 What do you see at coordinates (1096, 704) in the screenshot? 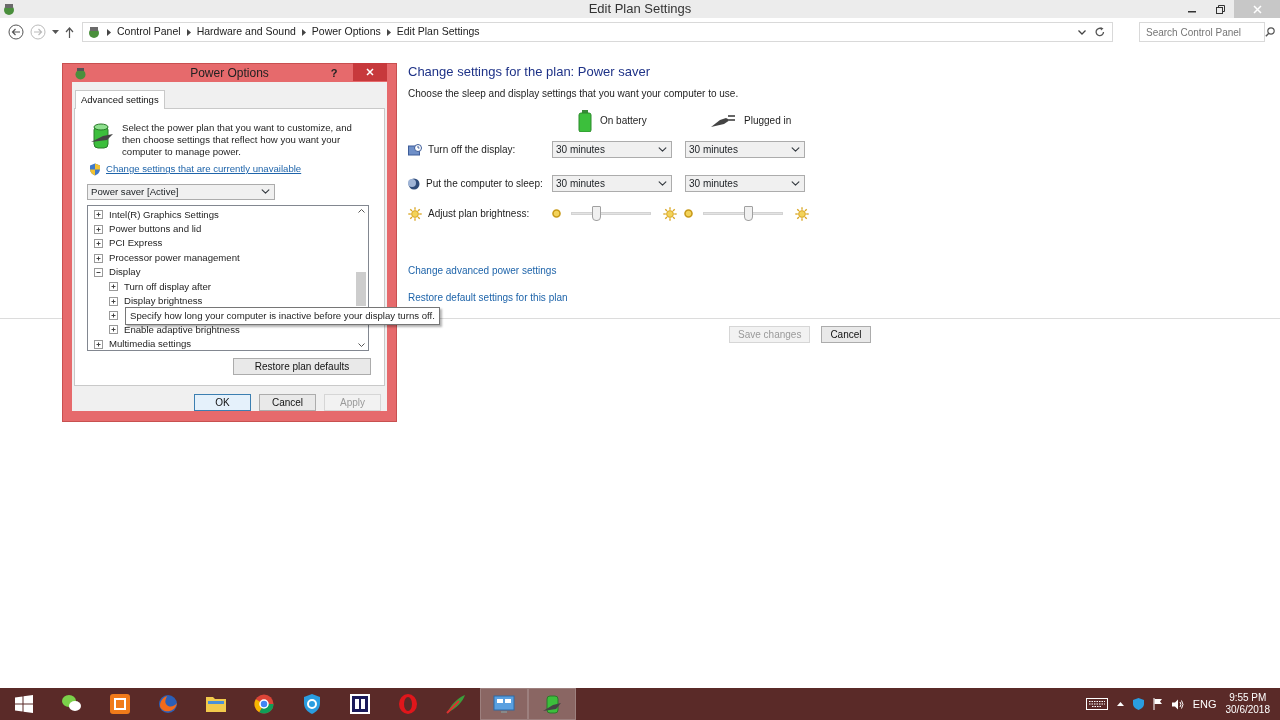
I see `keyboard-icon` at bounding box center [1096, 704].